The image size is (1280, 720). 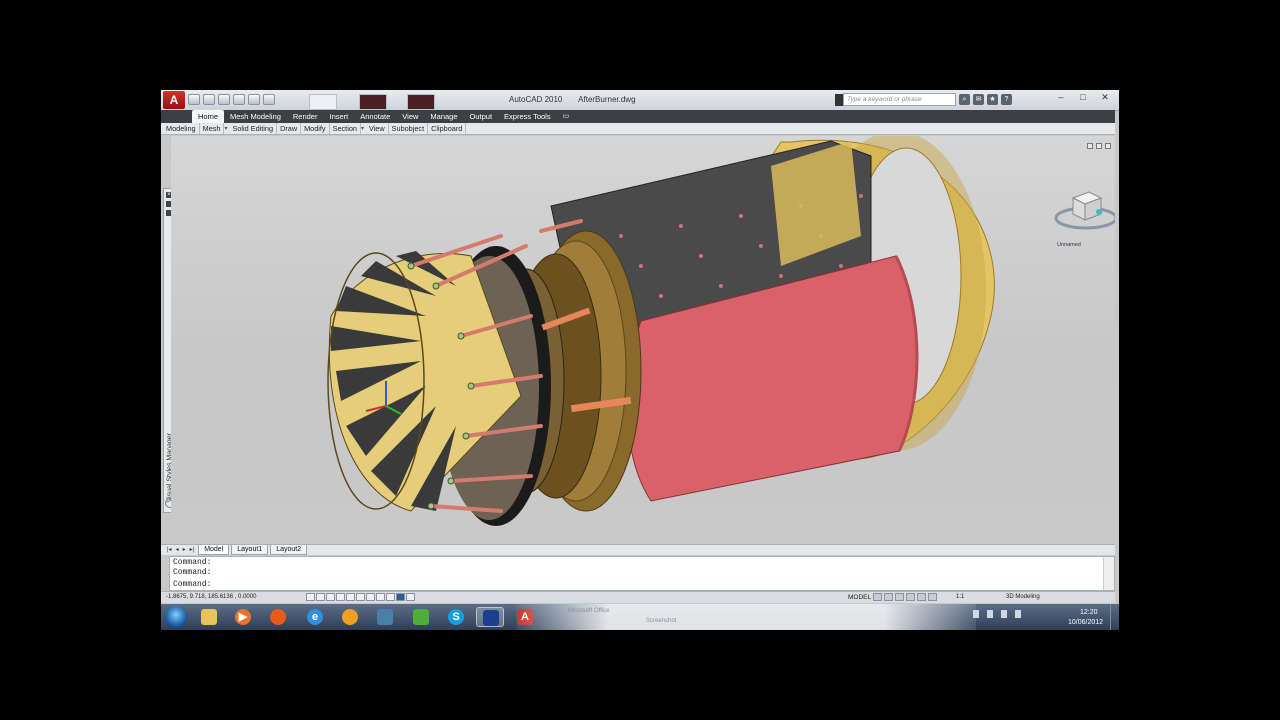 I want to click on panel-subobject: Subobject, so click(x=409, y=128).